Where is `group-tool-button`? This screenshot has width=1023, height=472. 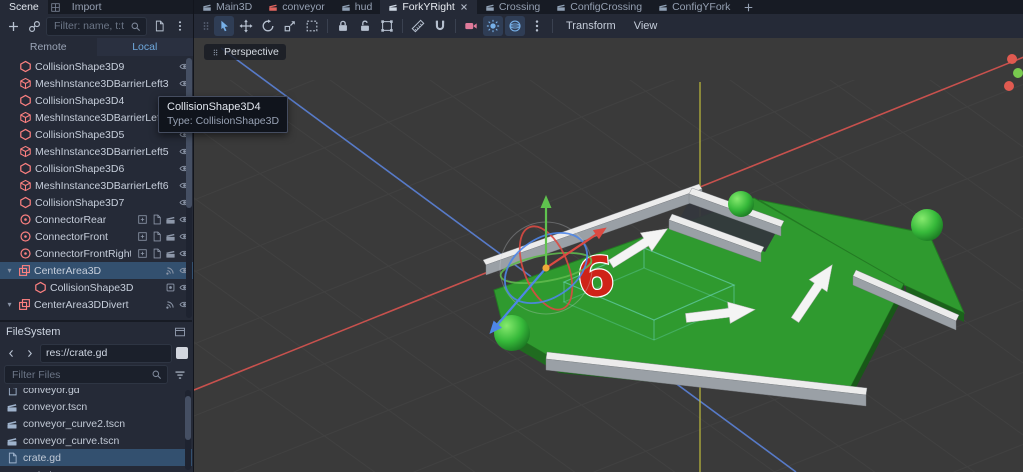 group-tool-button is located at coordinates (387, 26).